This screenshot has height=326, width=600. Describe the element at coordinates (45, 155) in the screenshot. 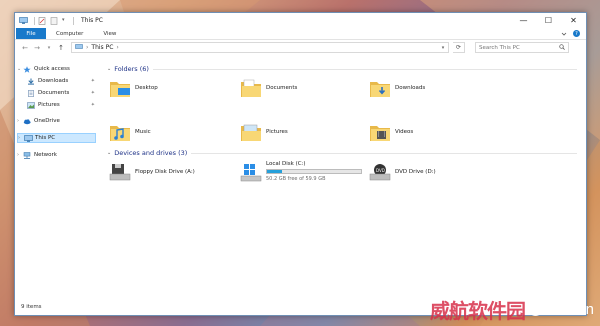

I see `nav-label-network: Network` at that location.